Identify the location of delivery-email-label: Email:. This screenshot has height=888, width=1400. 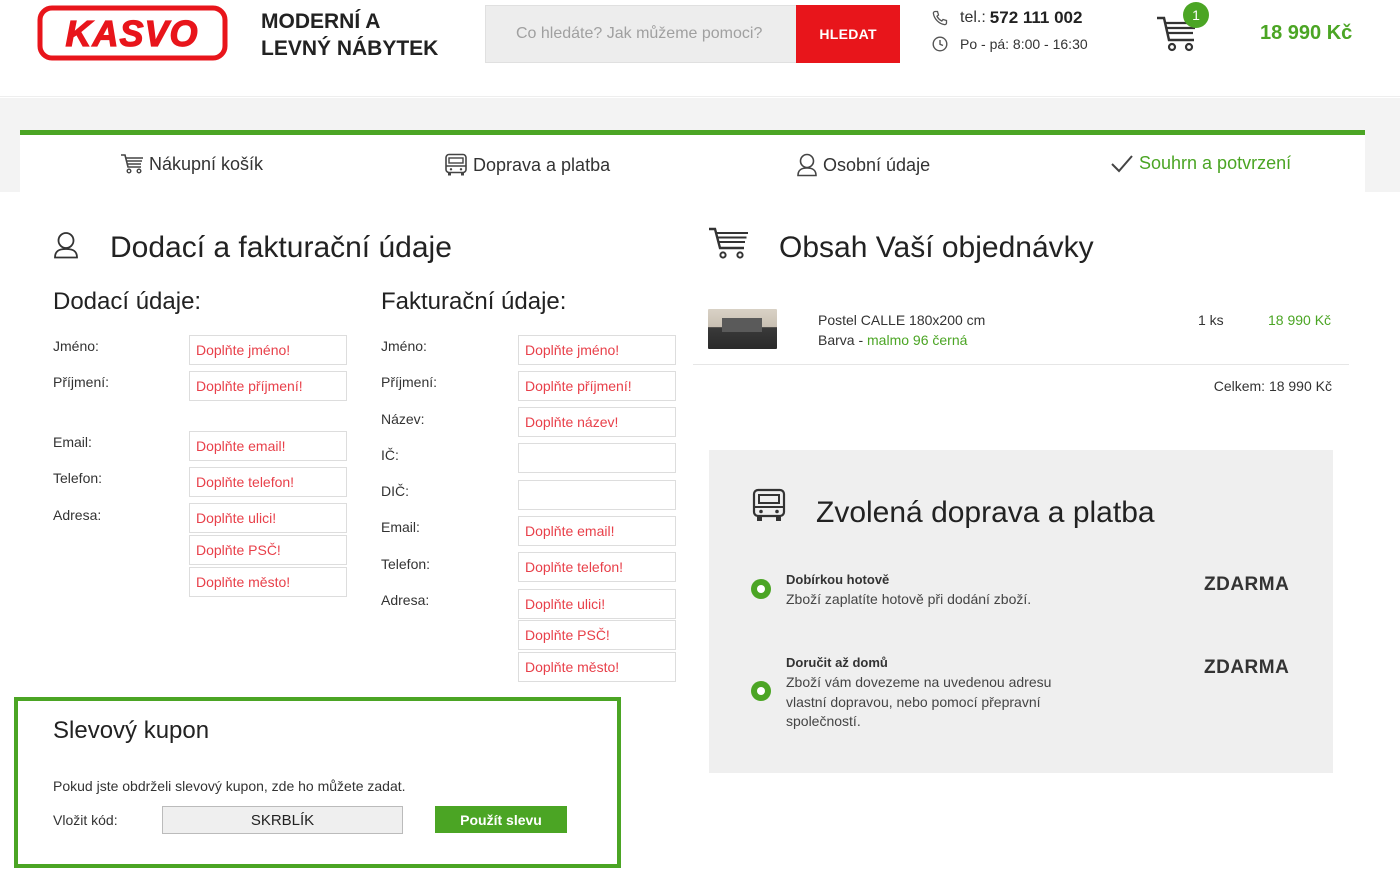
(72, 442).